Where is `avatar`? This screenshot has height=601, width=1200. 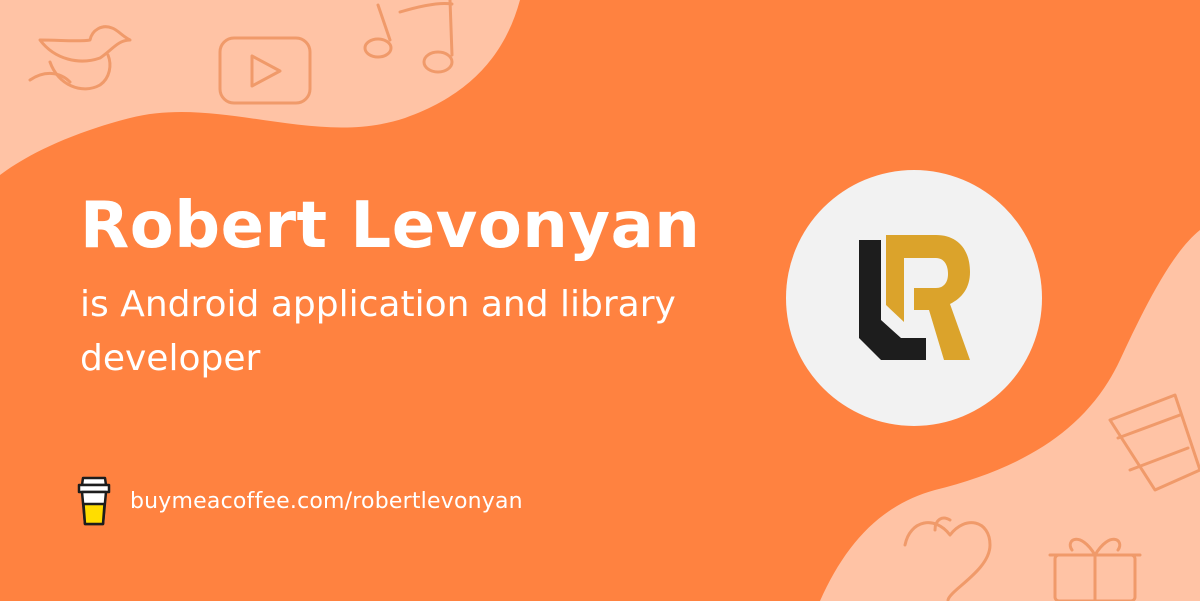
avatar is located at coordinates (914, 298).